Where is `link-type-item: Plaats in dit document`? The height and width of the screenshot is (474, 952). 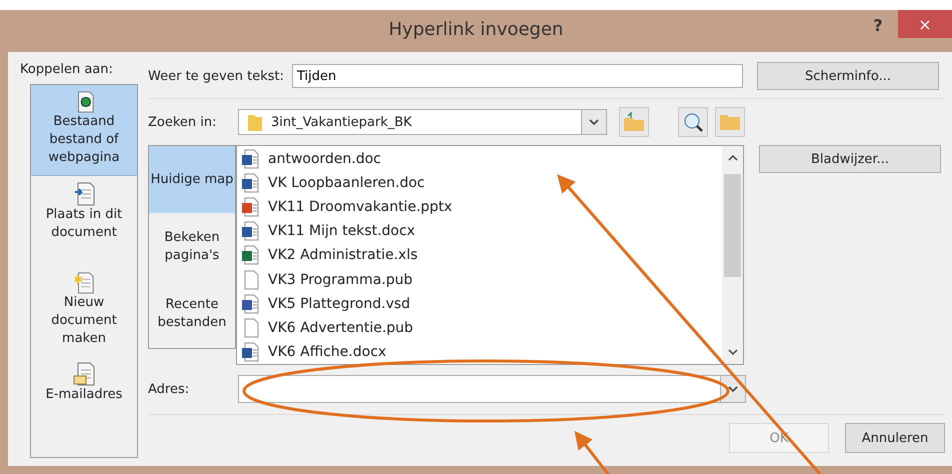 link-type-item: Plaats in dit document is located at coordinates (84, 221).